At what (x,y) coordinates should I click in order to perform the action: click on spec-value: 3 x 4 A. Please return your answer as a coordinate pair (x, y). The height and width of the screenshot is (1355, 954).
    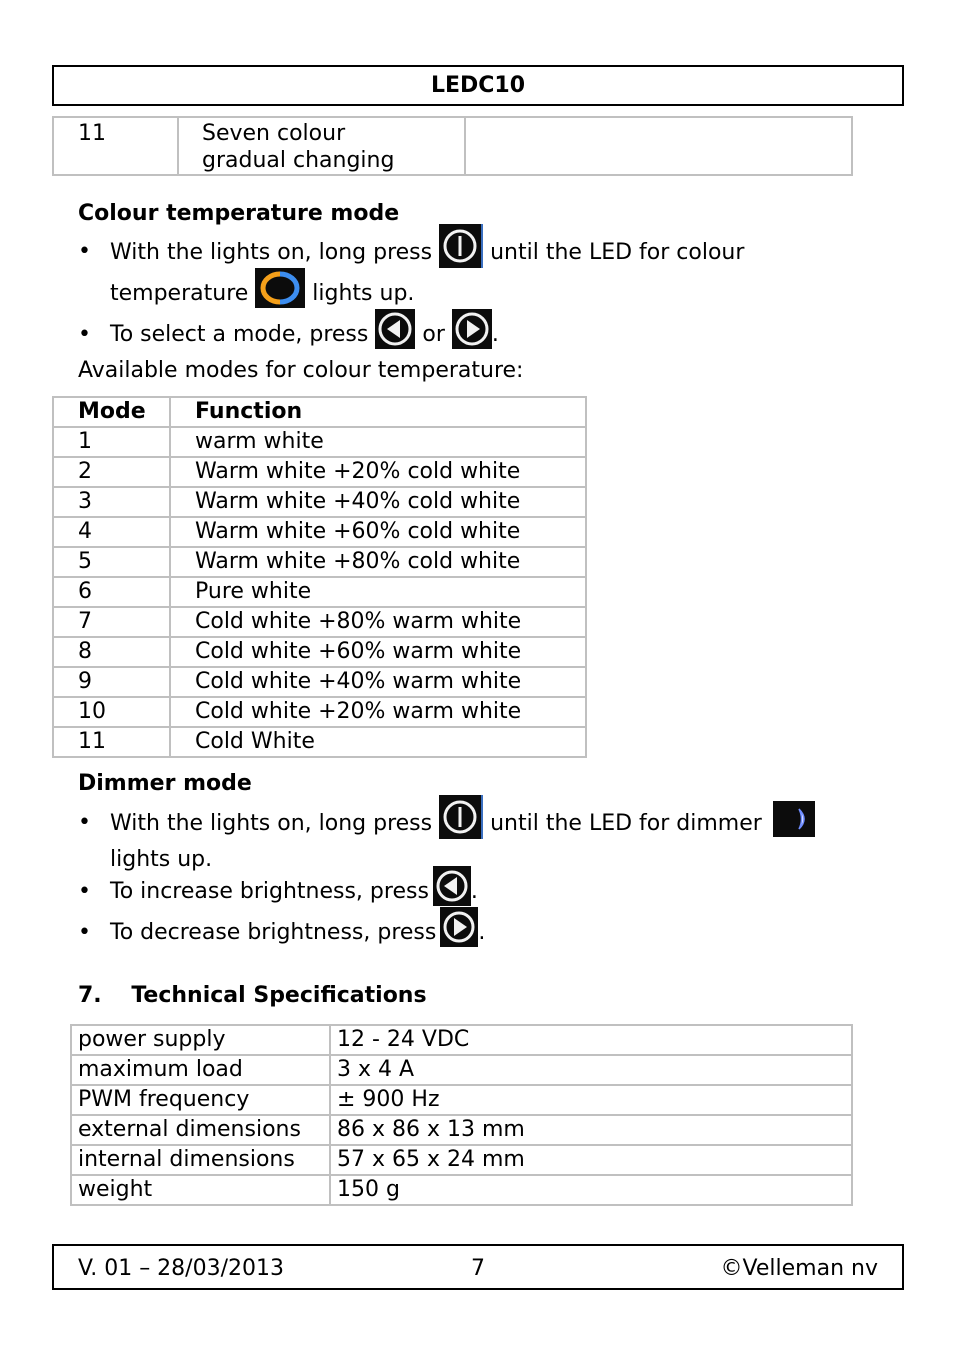
    Looking at the image, I should click on (591, 1070).